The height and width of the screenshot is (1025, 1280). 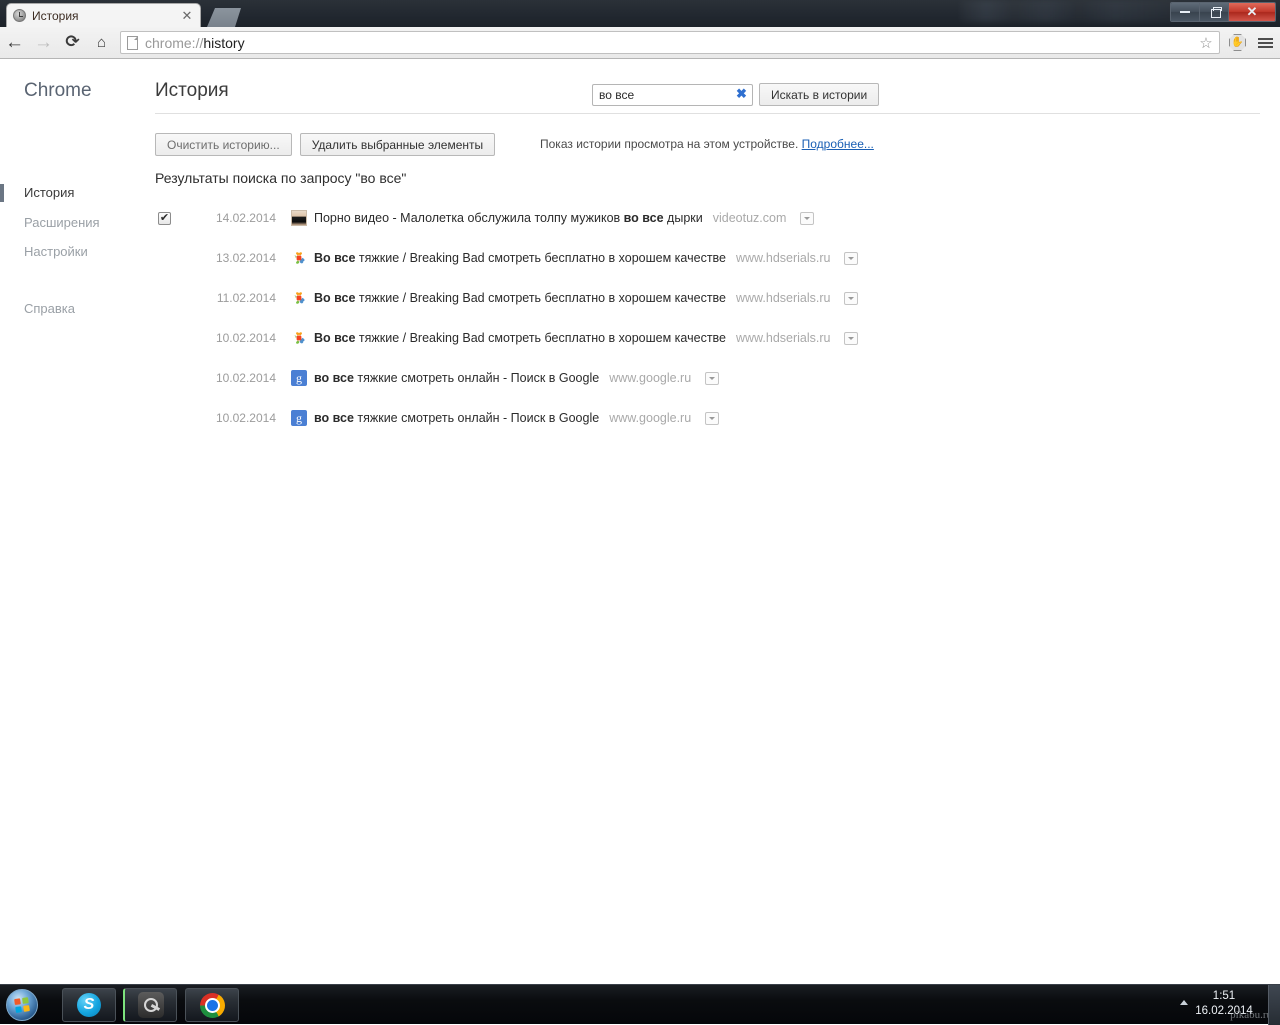 I want to click on sidebar-item-help: Справка, so click(x=49, y=308).